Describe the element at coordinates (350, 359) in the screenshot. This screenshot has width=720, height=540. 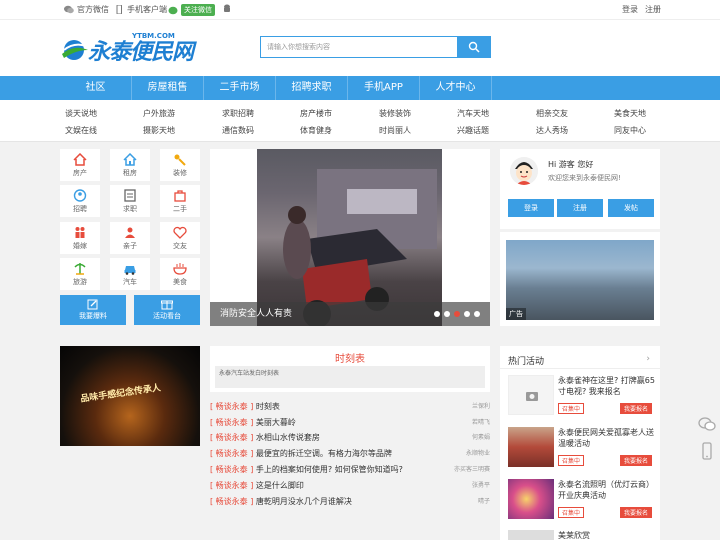
I see `schedule-title: 时刻表` at that location.